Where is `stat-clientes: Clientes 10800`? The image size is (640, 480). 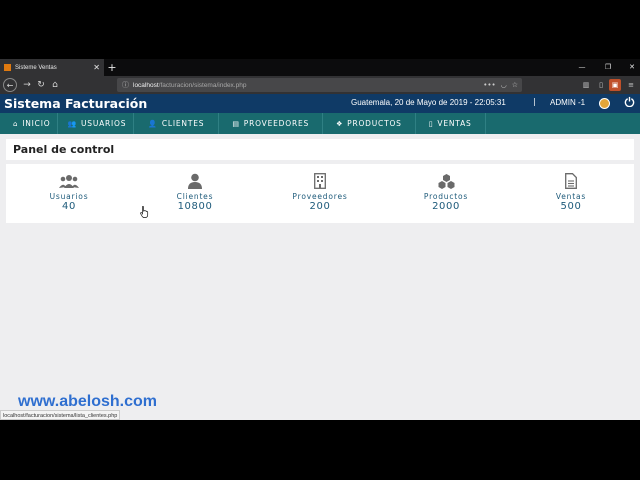 stat-clientes: Clientes 10800 is located at coordinates (195, 192).